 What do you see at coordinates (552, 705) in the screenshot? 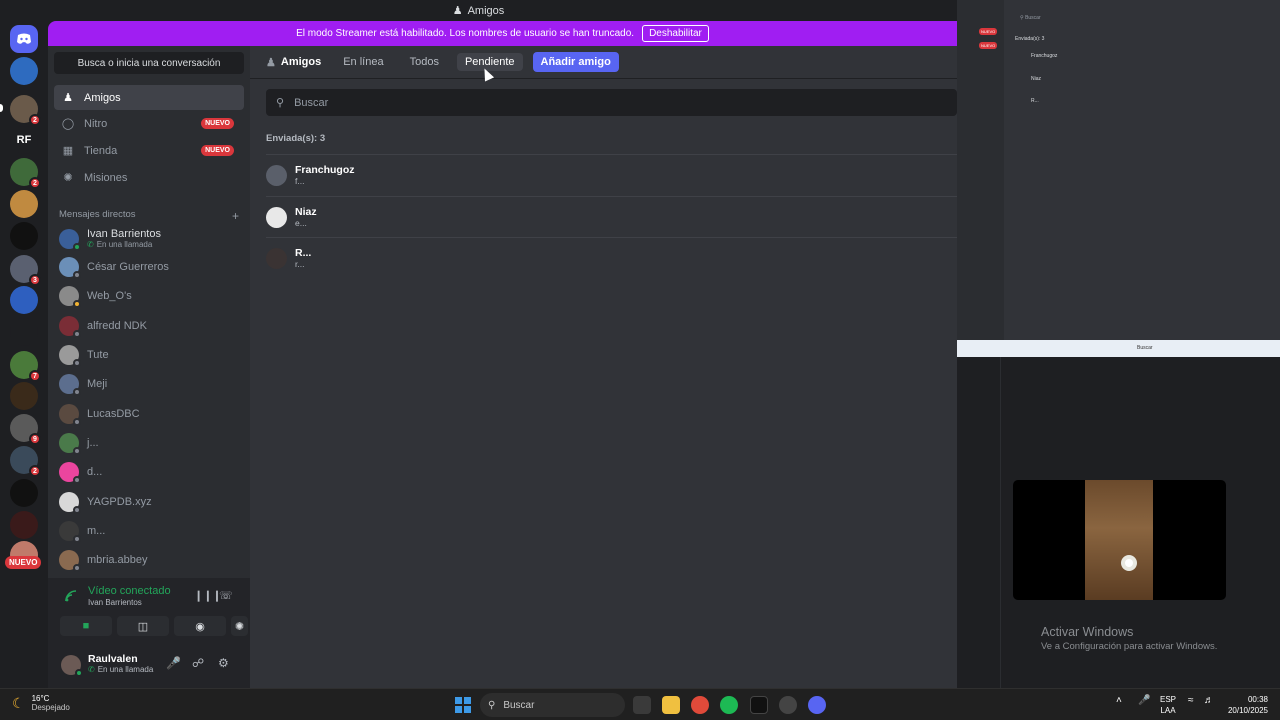
I see `taskbar-search: ⚲ Buscar` at bounding box center [552, 705].